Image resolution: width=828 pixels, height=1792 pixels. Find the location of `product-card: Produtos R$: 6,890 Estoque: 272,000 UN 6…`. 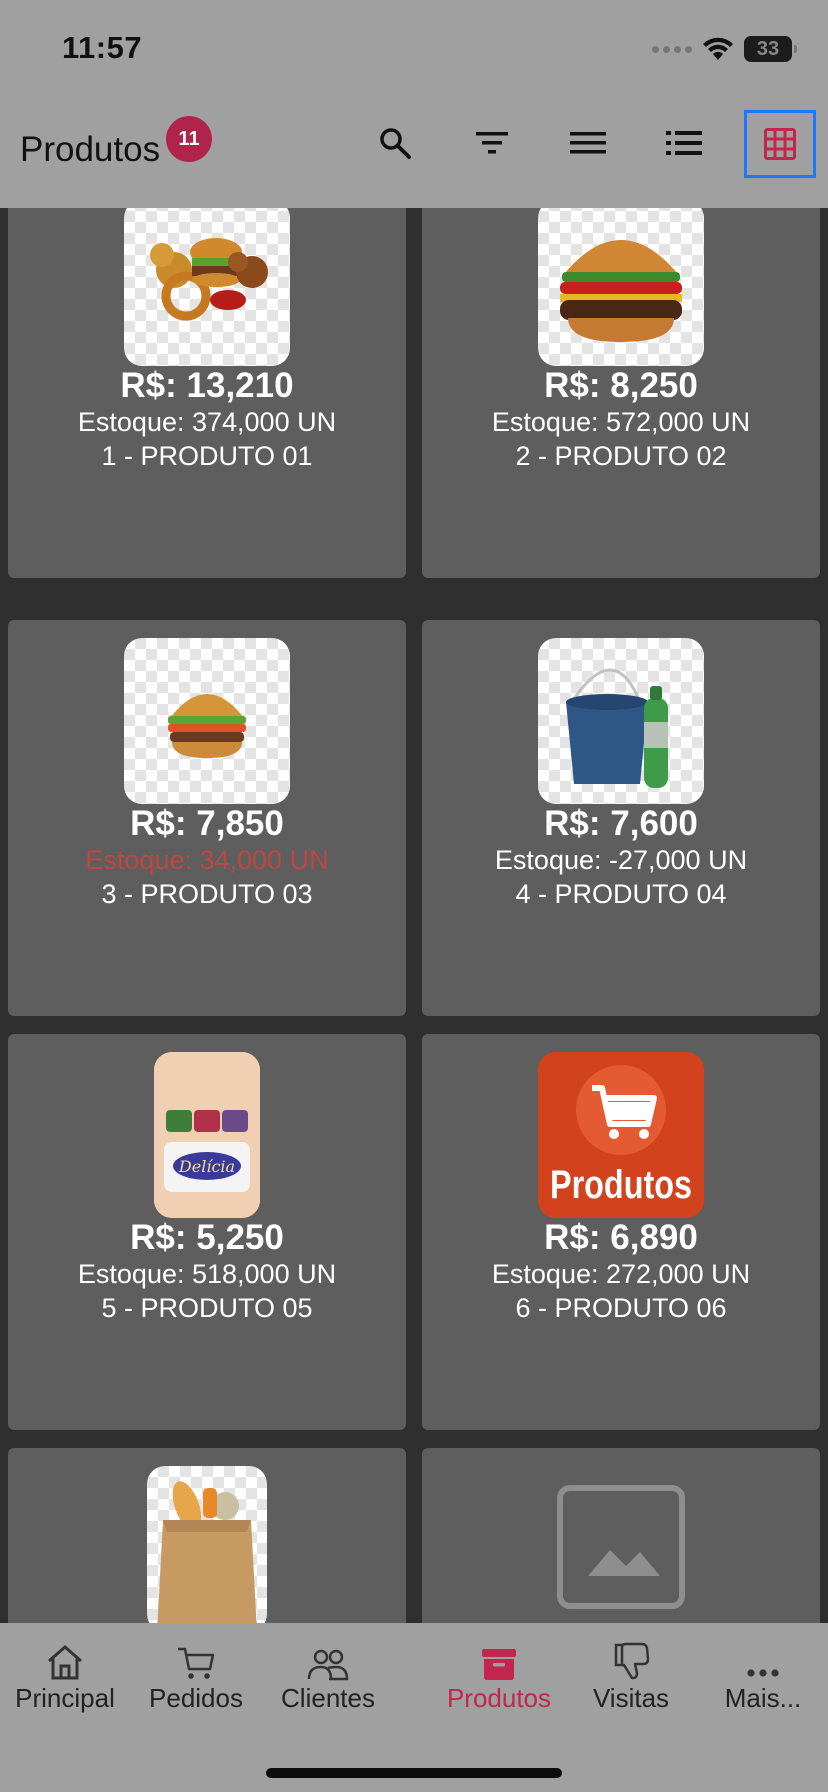

product-card: Produtos R$: 6,890 Estoque: 272,000 UN 6… is located at coordinates (621, 1232).